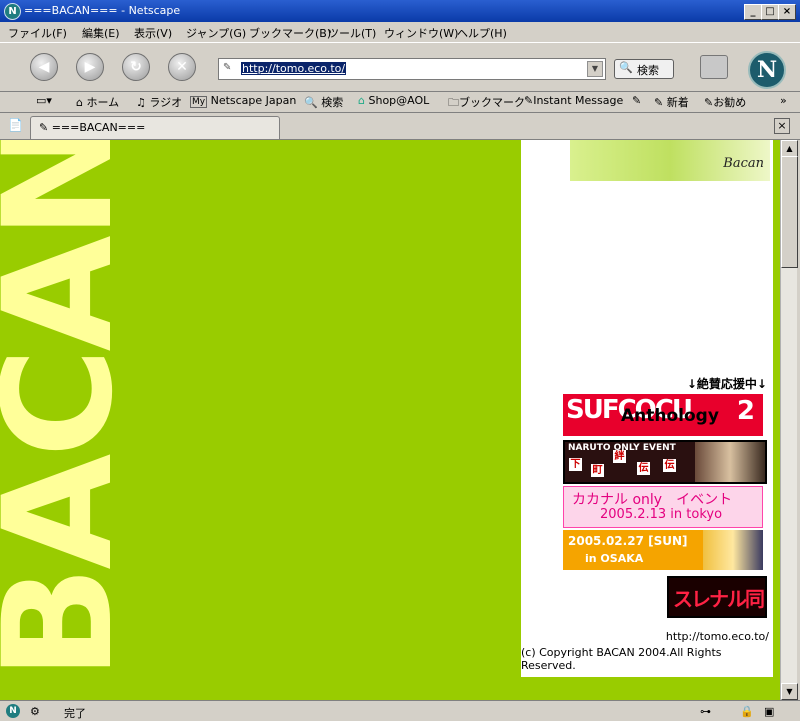 The width and height of the screenshot is (800, 721). Describe the element at coordinates (216, 33) in the screenshot. I see `menu-go: ジャンプ(G)` at that location.